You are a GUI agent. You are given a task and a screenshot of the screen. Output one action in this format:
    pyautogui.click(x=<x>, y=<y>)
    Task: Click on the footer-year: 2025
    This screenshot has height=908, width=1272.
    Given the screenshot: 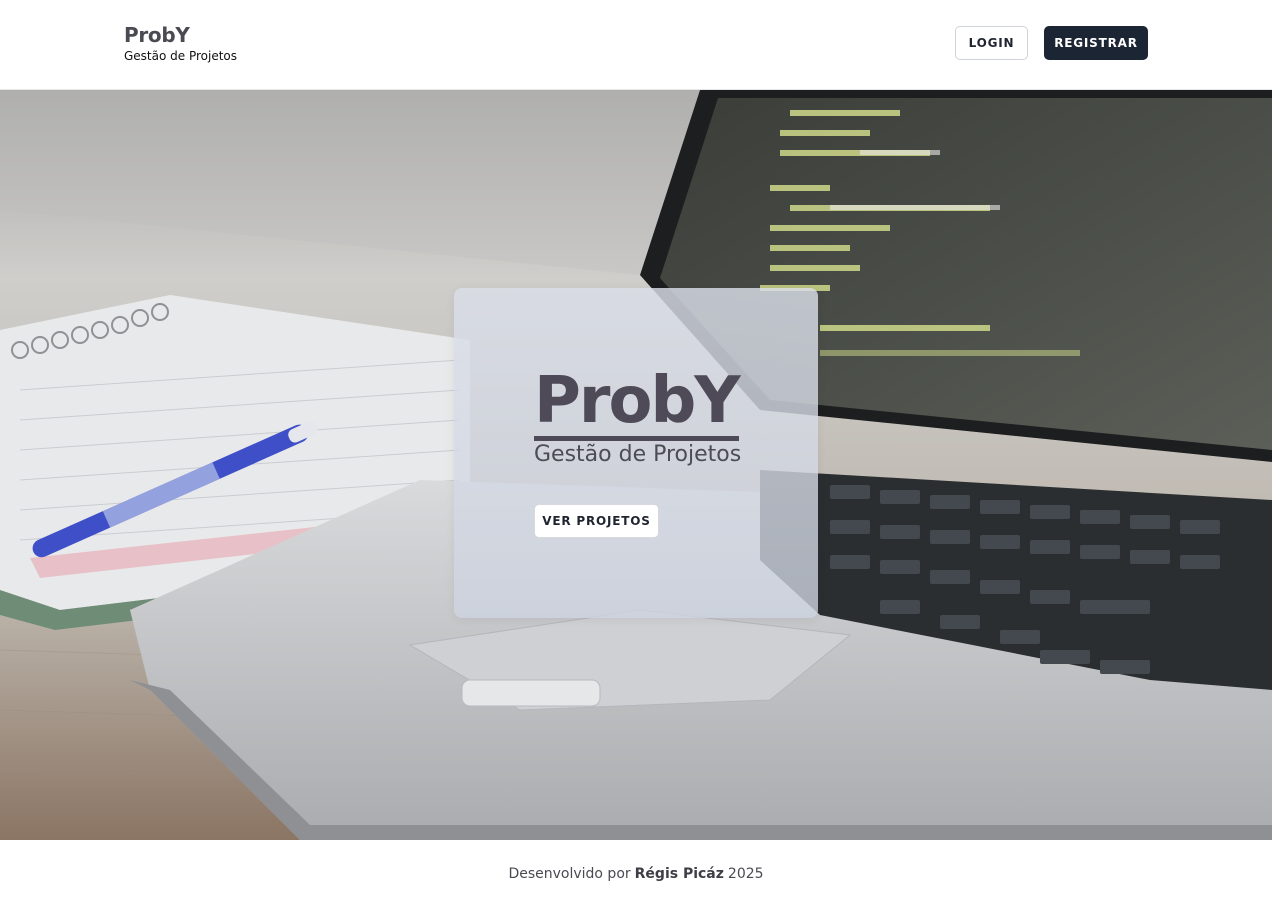 What is the action you would take?
    pyautogui.click(x=745, y=874)
    